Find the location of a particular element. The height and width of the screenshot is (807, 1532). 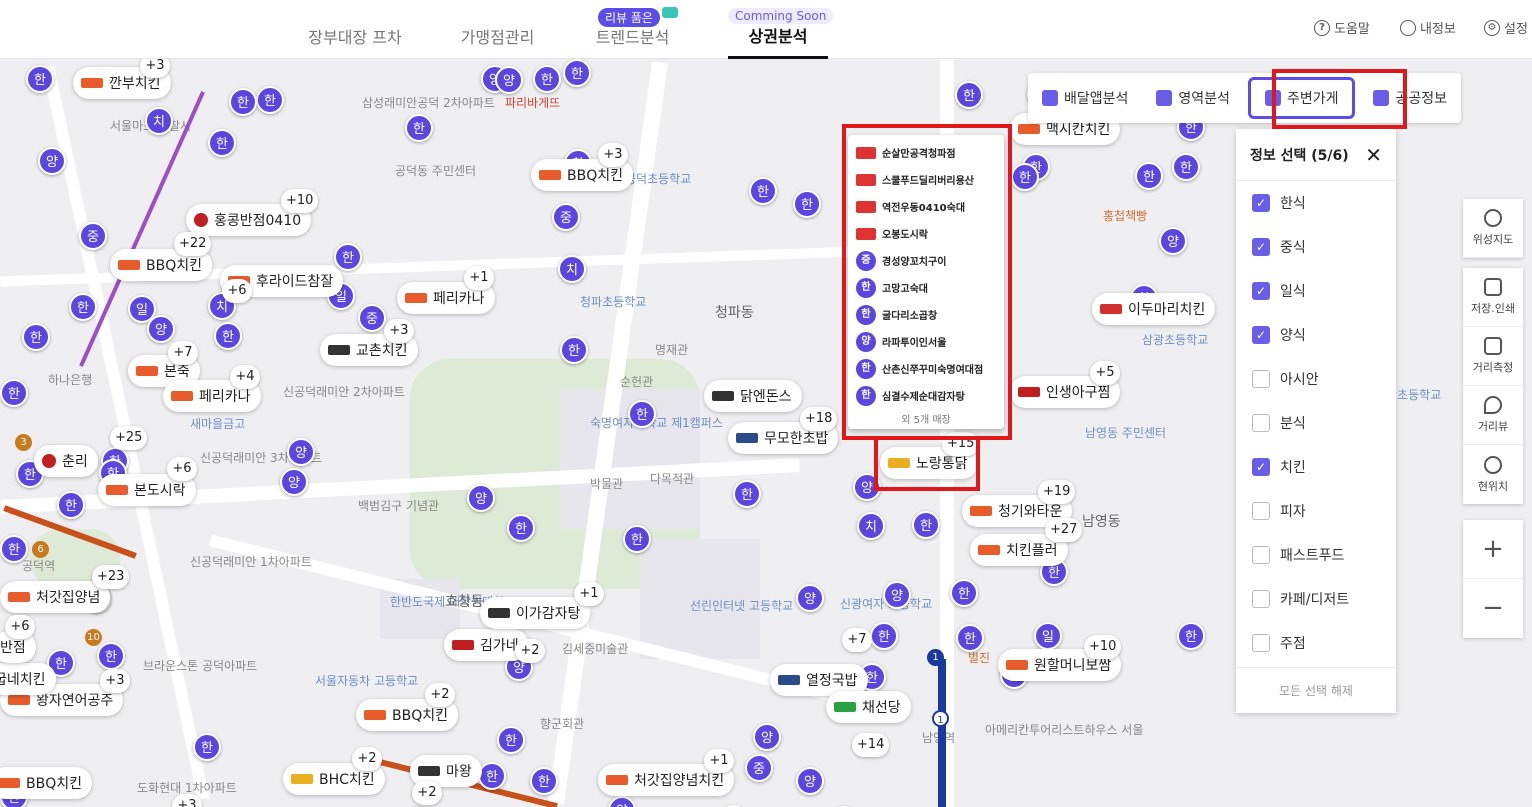

store-card: 이두마리치킨 is located at coordinates (1154, 309).